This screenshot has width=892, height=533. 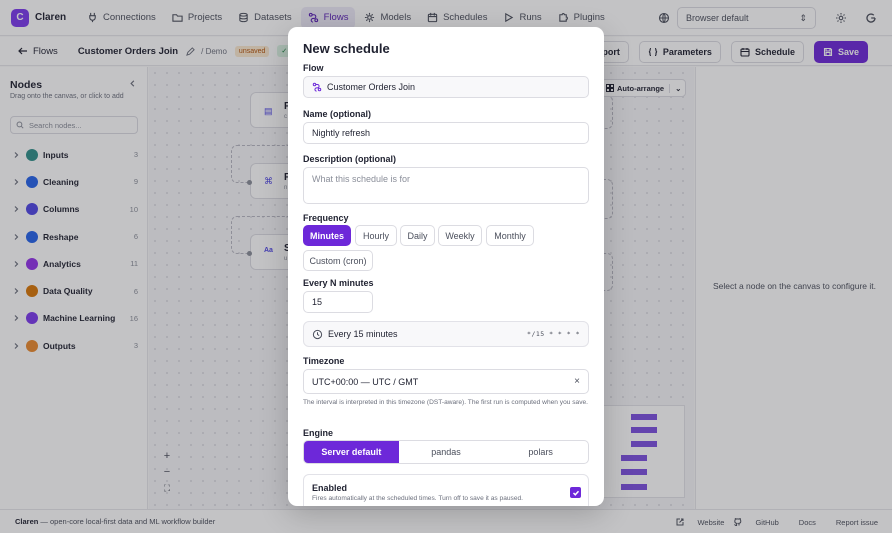 I want to click on check-icon, so click(x=575, y=493).